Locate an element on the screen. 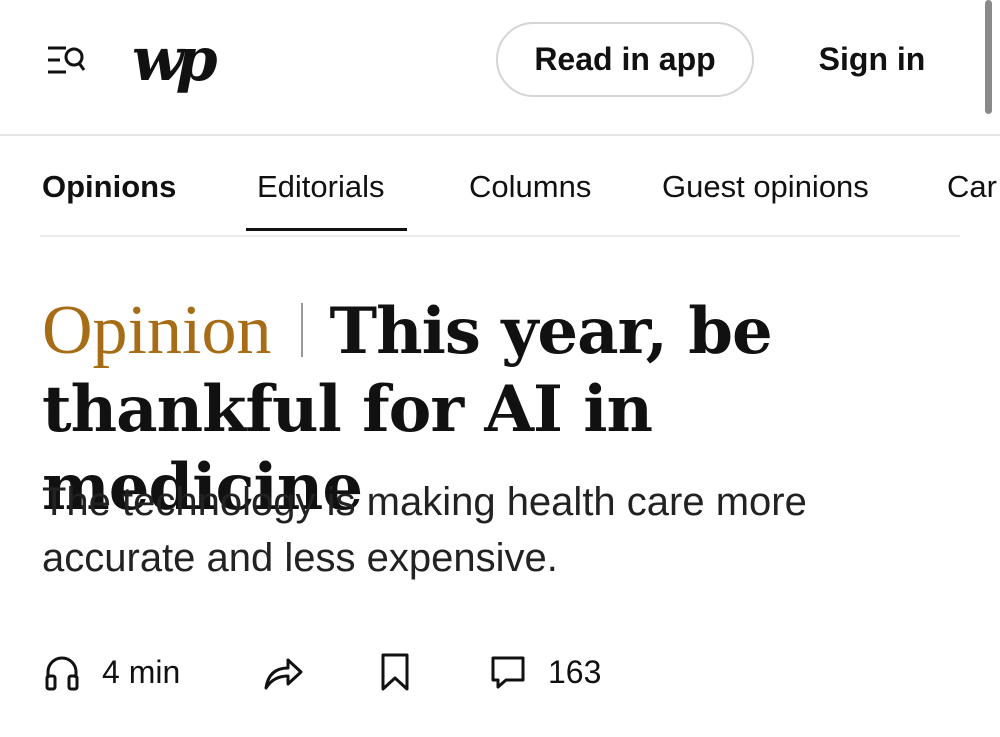  share-button is located at coordinates (283, 672).